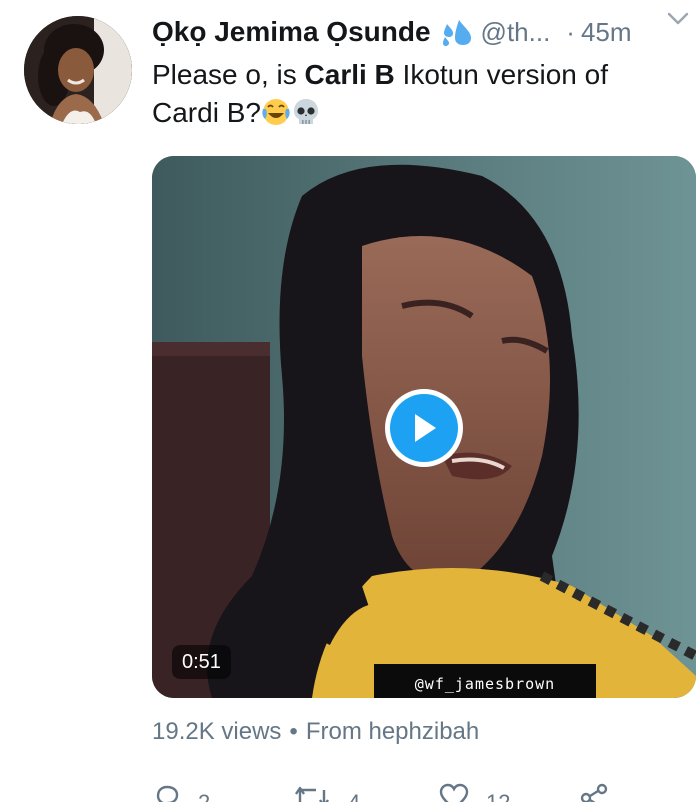 This screenshot has height=802, width=696. I want to click on chevron-down-icon, so click(678, 19).